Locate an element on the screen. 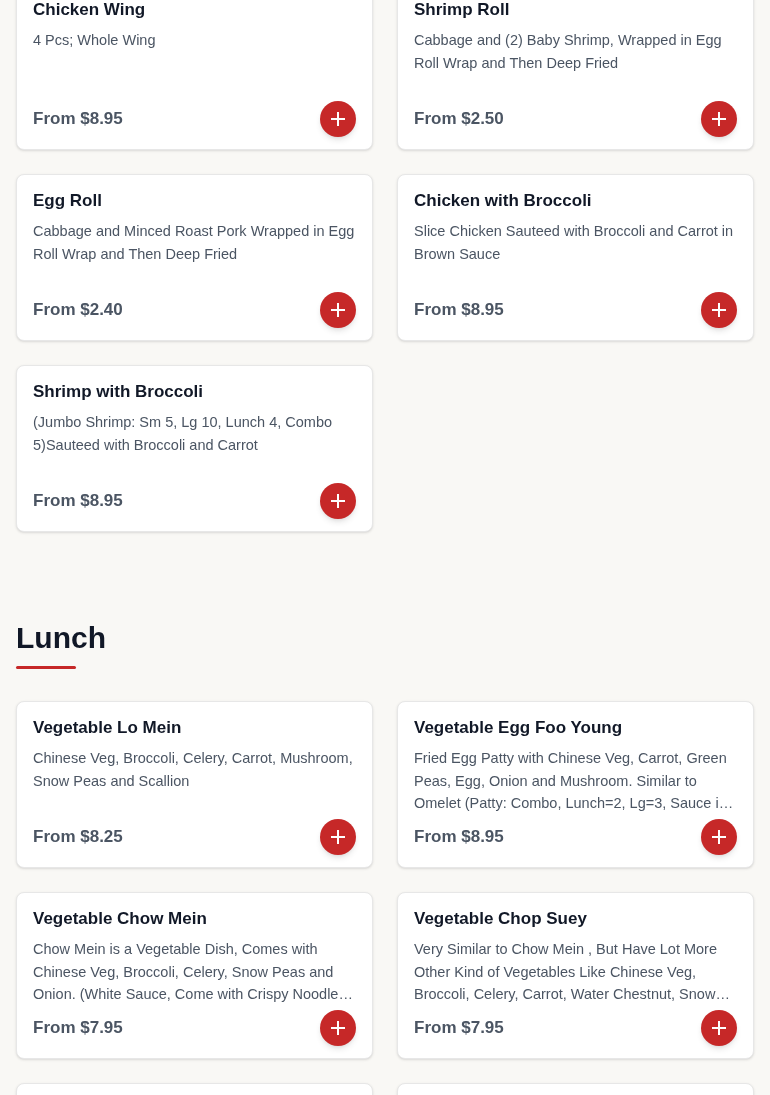 This screenshot has height=1095, width=770. item-name: Vegetable Lo Mein is located at coordinates (108, 728).